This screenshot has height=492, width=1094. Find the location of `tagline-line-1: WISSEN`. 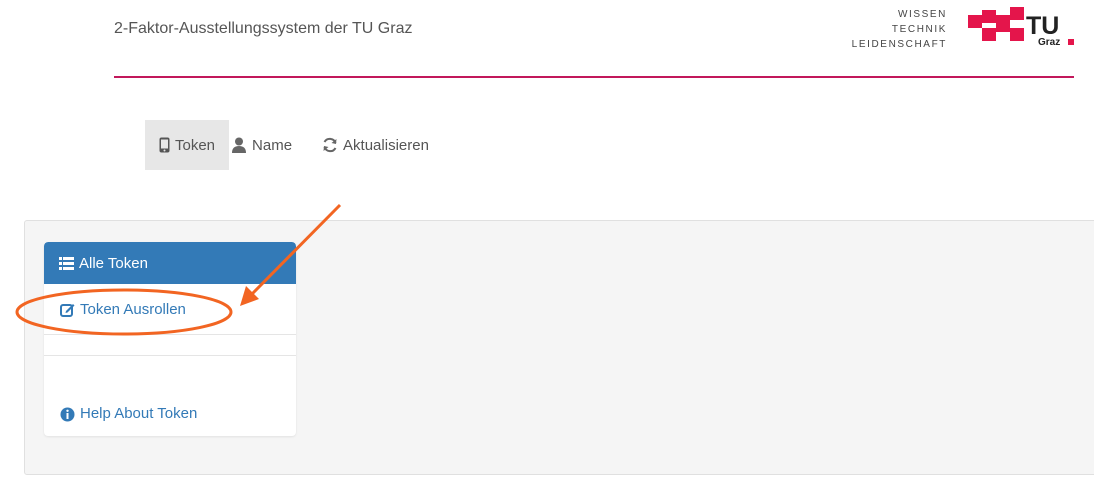

tagline-line-1: WISSEN is located at coordinates (922, 14).